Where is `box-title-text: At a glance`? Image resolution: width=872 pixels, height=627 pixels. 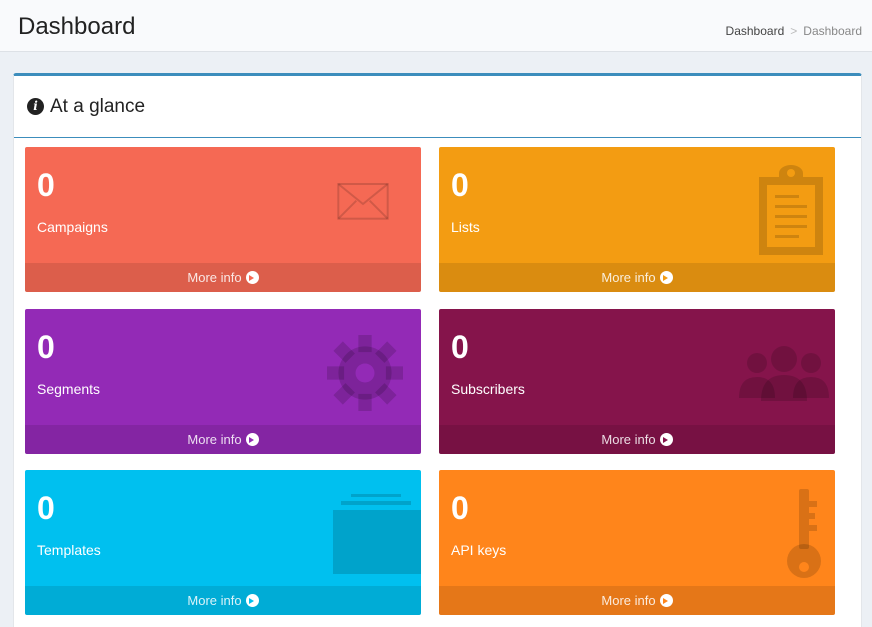
box-title-text: At a glance is located at coordinates (98, 106).